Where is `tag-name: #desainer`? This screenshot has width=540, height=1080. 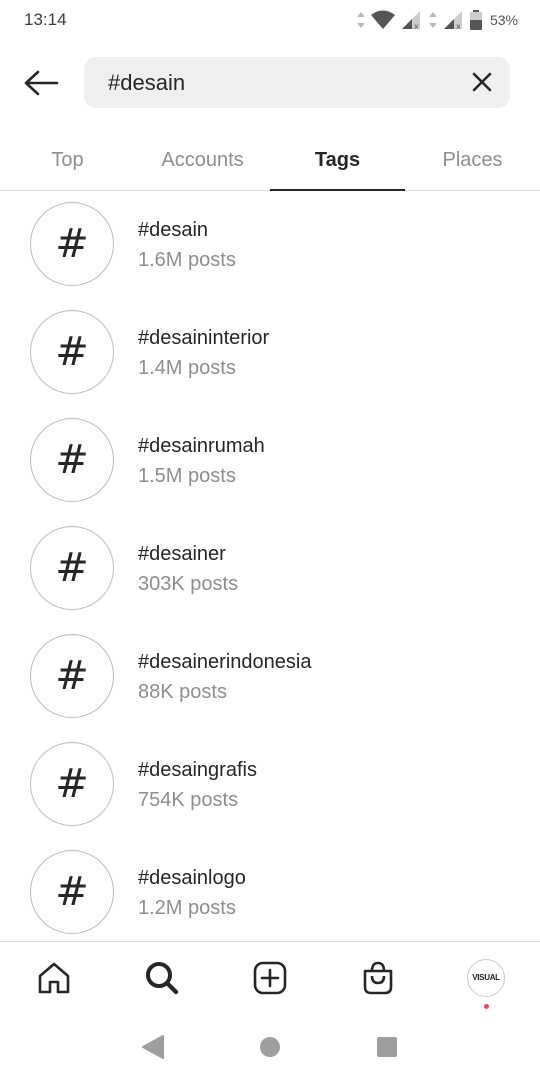
tag-name: #desainer is located at coordinates (182, 554).